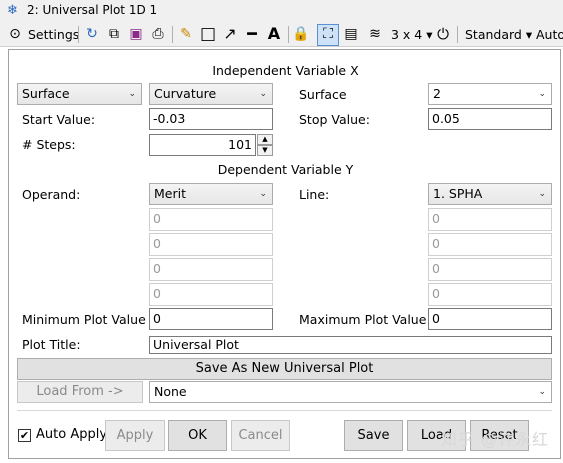 Image resolution: width=563 pixels, height=463 pixels. Describe the element at coordinates (197, 435) in the screenshot. I see `ok-button: OK` at that location.